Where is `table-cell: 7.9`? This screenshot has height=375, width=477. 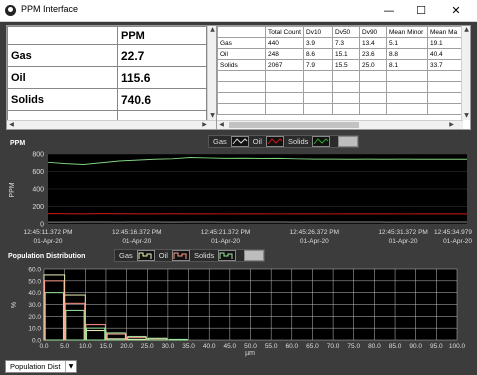
table-cell: 7.9 is located at coordinates (318, 65).